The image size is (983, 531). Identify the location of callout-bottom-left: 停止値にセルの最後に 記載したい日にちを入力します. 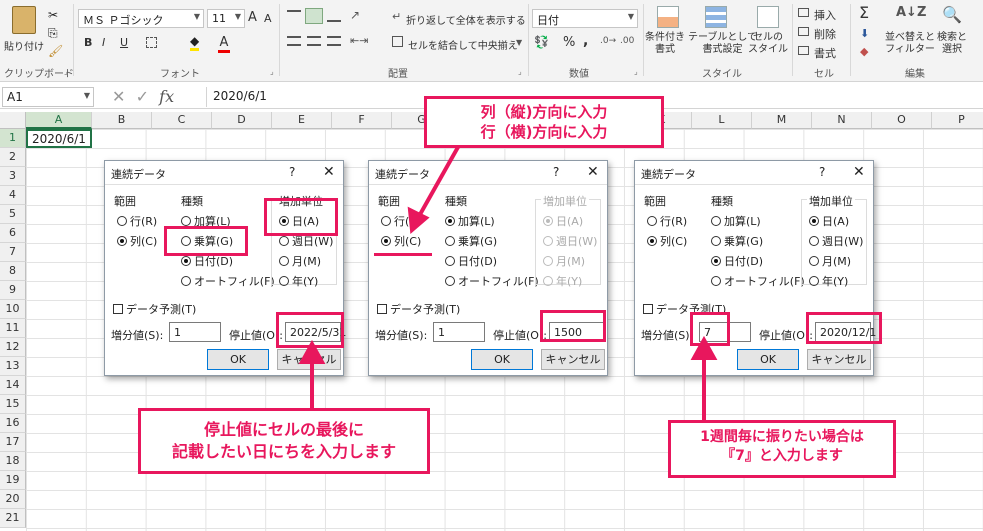
(284, 441).